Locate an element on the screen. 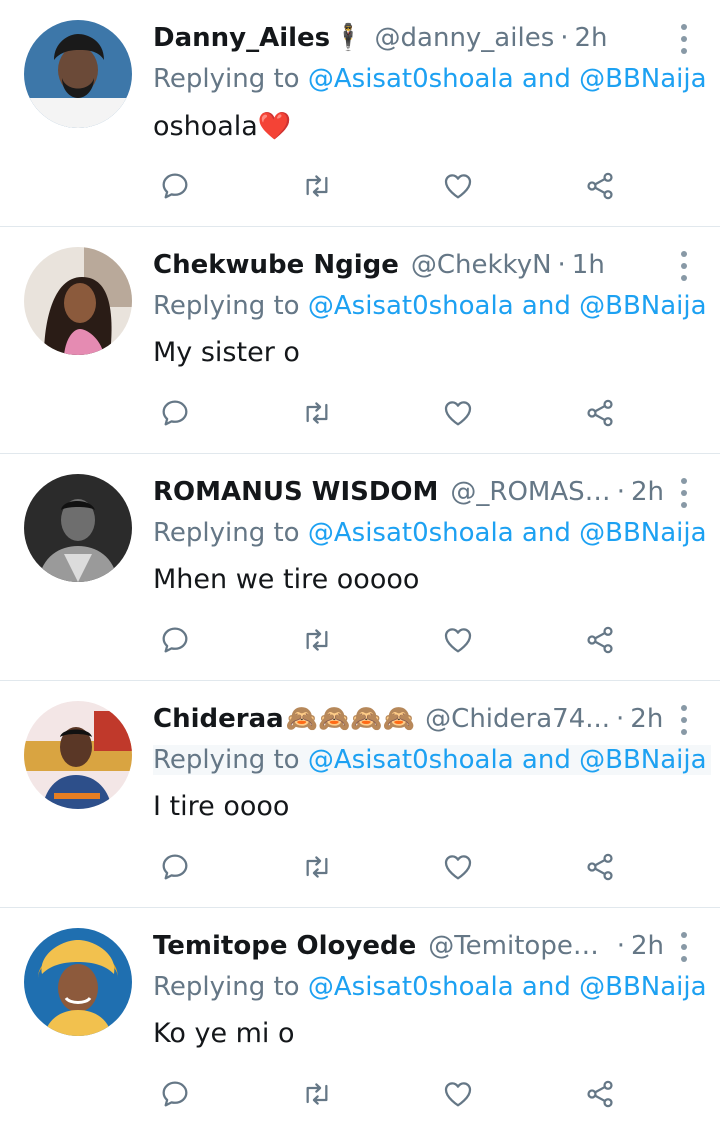 The width and height of the screenshot is (720, 1136). tweet-text: oshoala❤️ is located at coordinates (222, 126).